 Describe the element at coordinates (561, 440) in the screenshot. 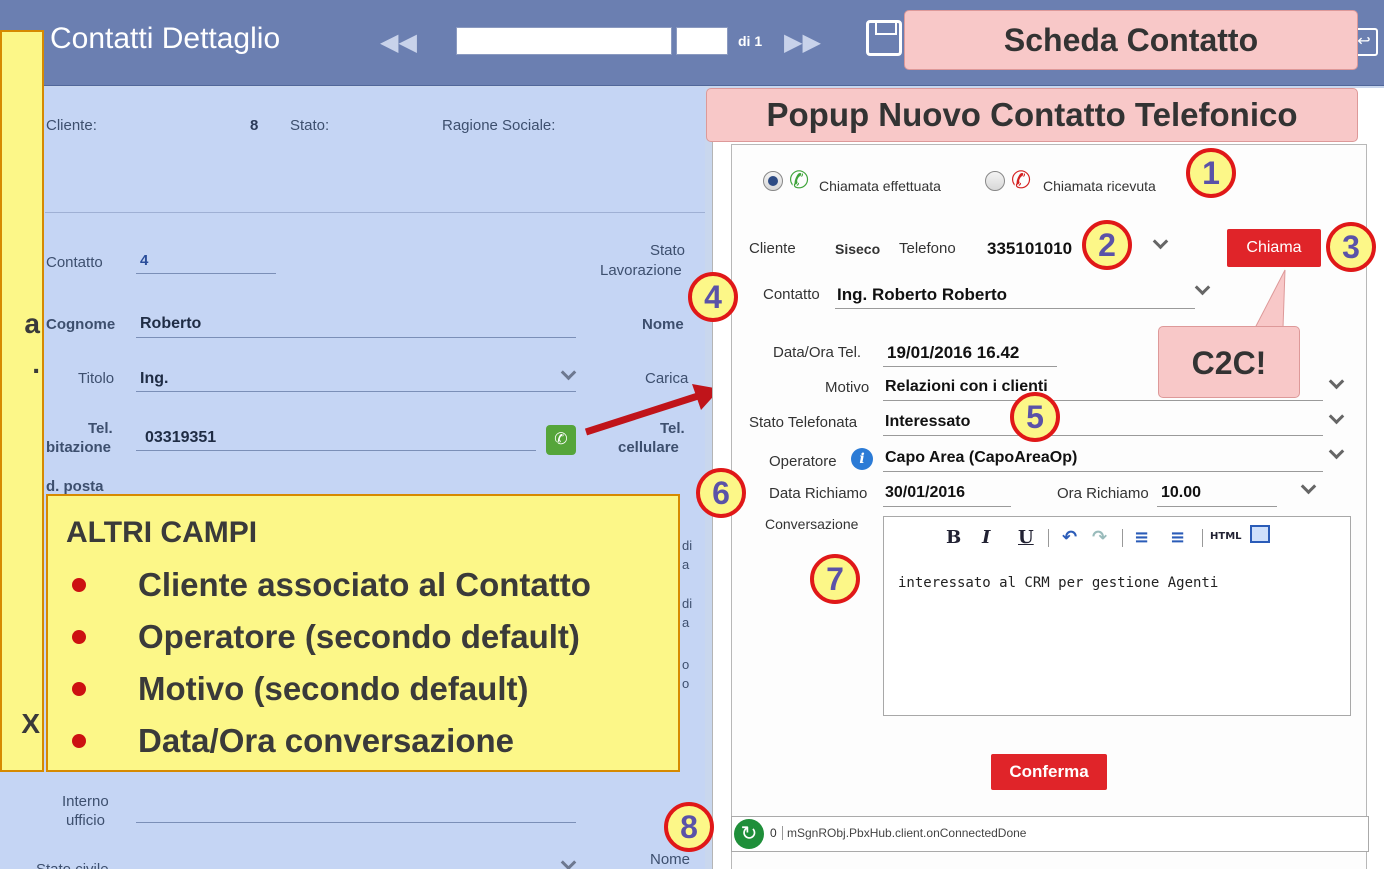

I see `call-phone-icon: ✆` at that location.